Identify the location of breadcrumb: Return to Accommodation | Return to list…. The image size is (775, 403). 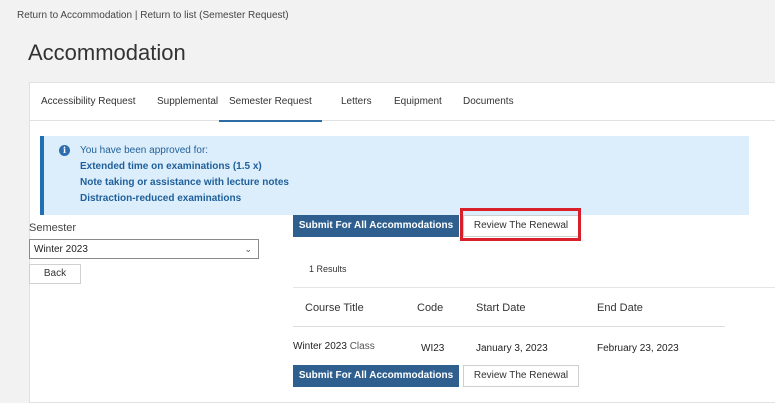
(153, 15).